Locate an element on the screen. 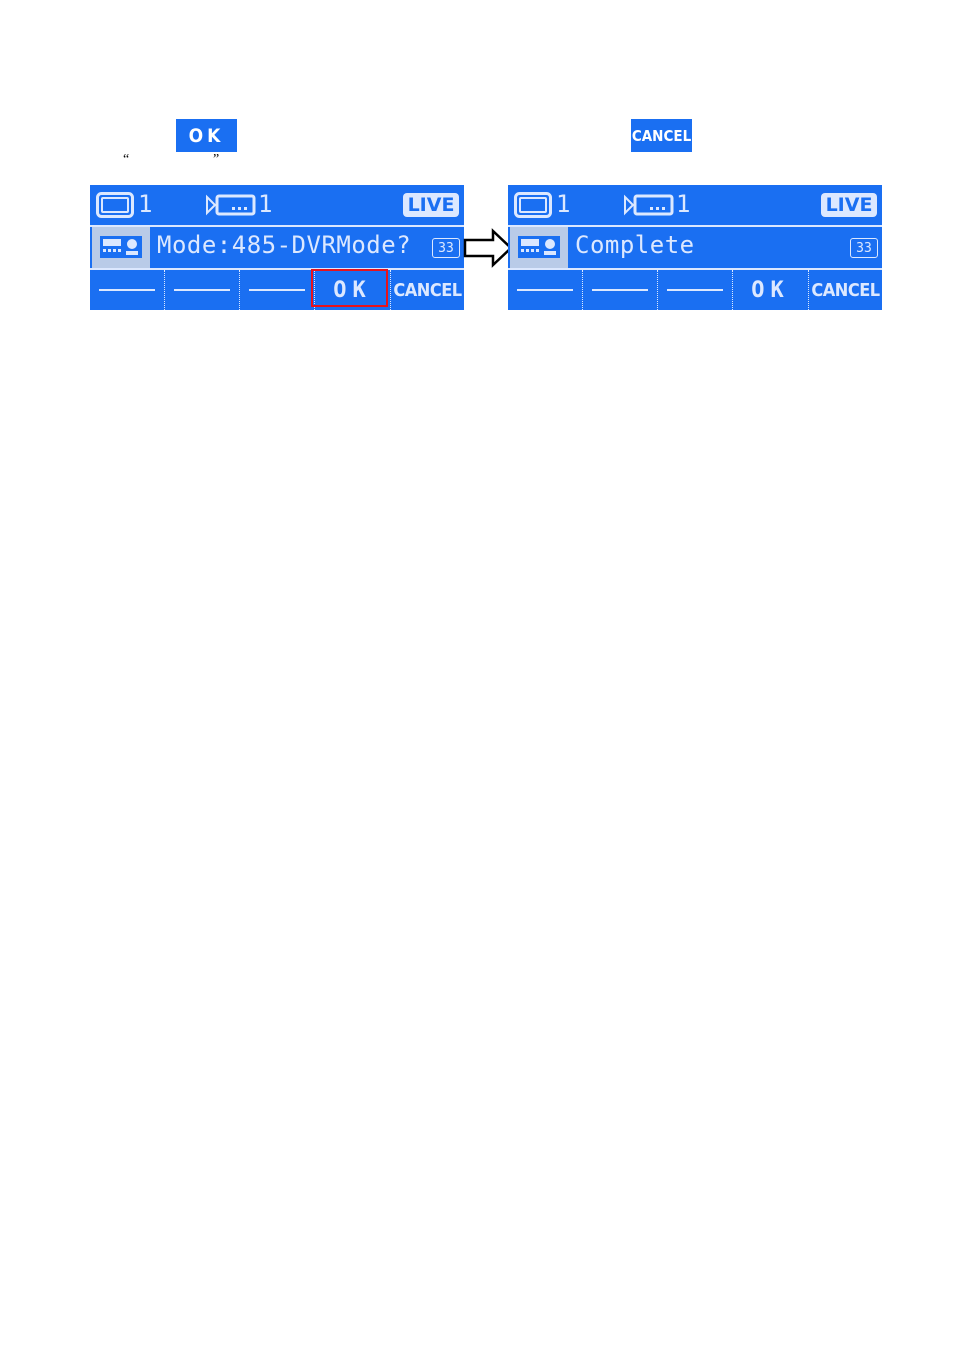  lcd-message: Complete is located at coordinates (635, 245).